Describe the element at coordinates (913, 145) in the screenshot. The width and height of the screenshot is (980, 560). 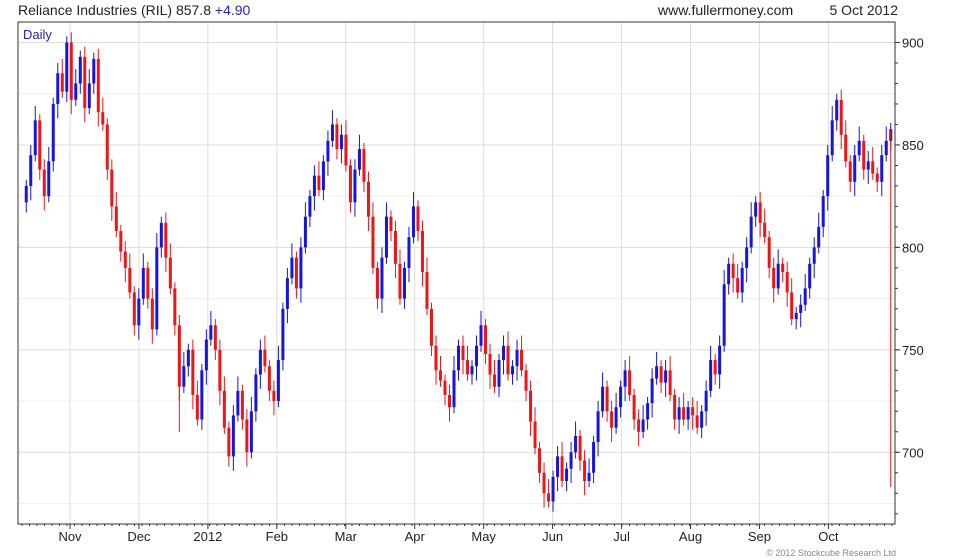
I see `y-tick-label: 850` at that location.